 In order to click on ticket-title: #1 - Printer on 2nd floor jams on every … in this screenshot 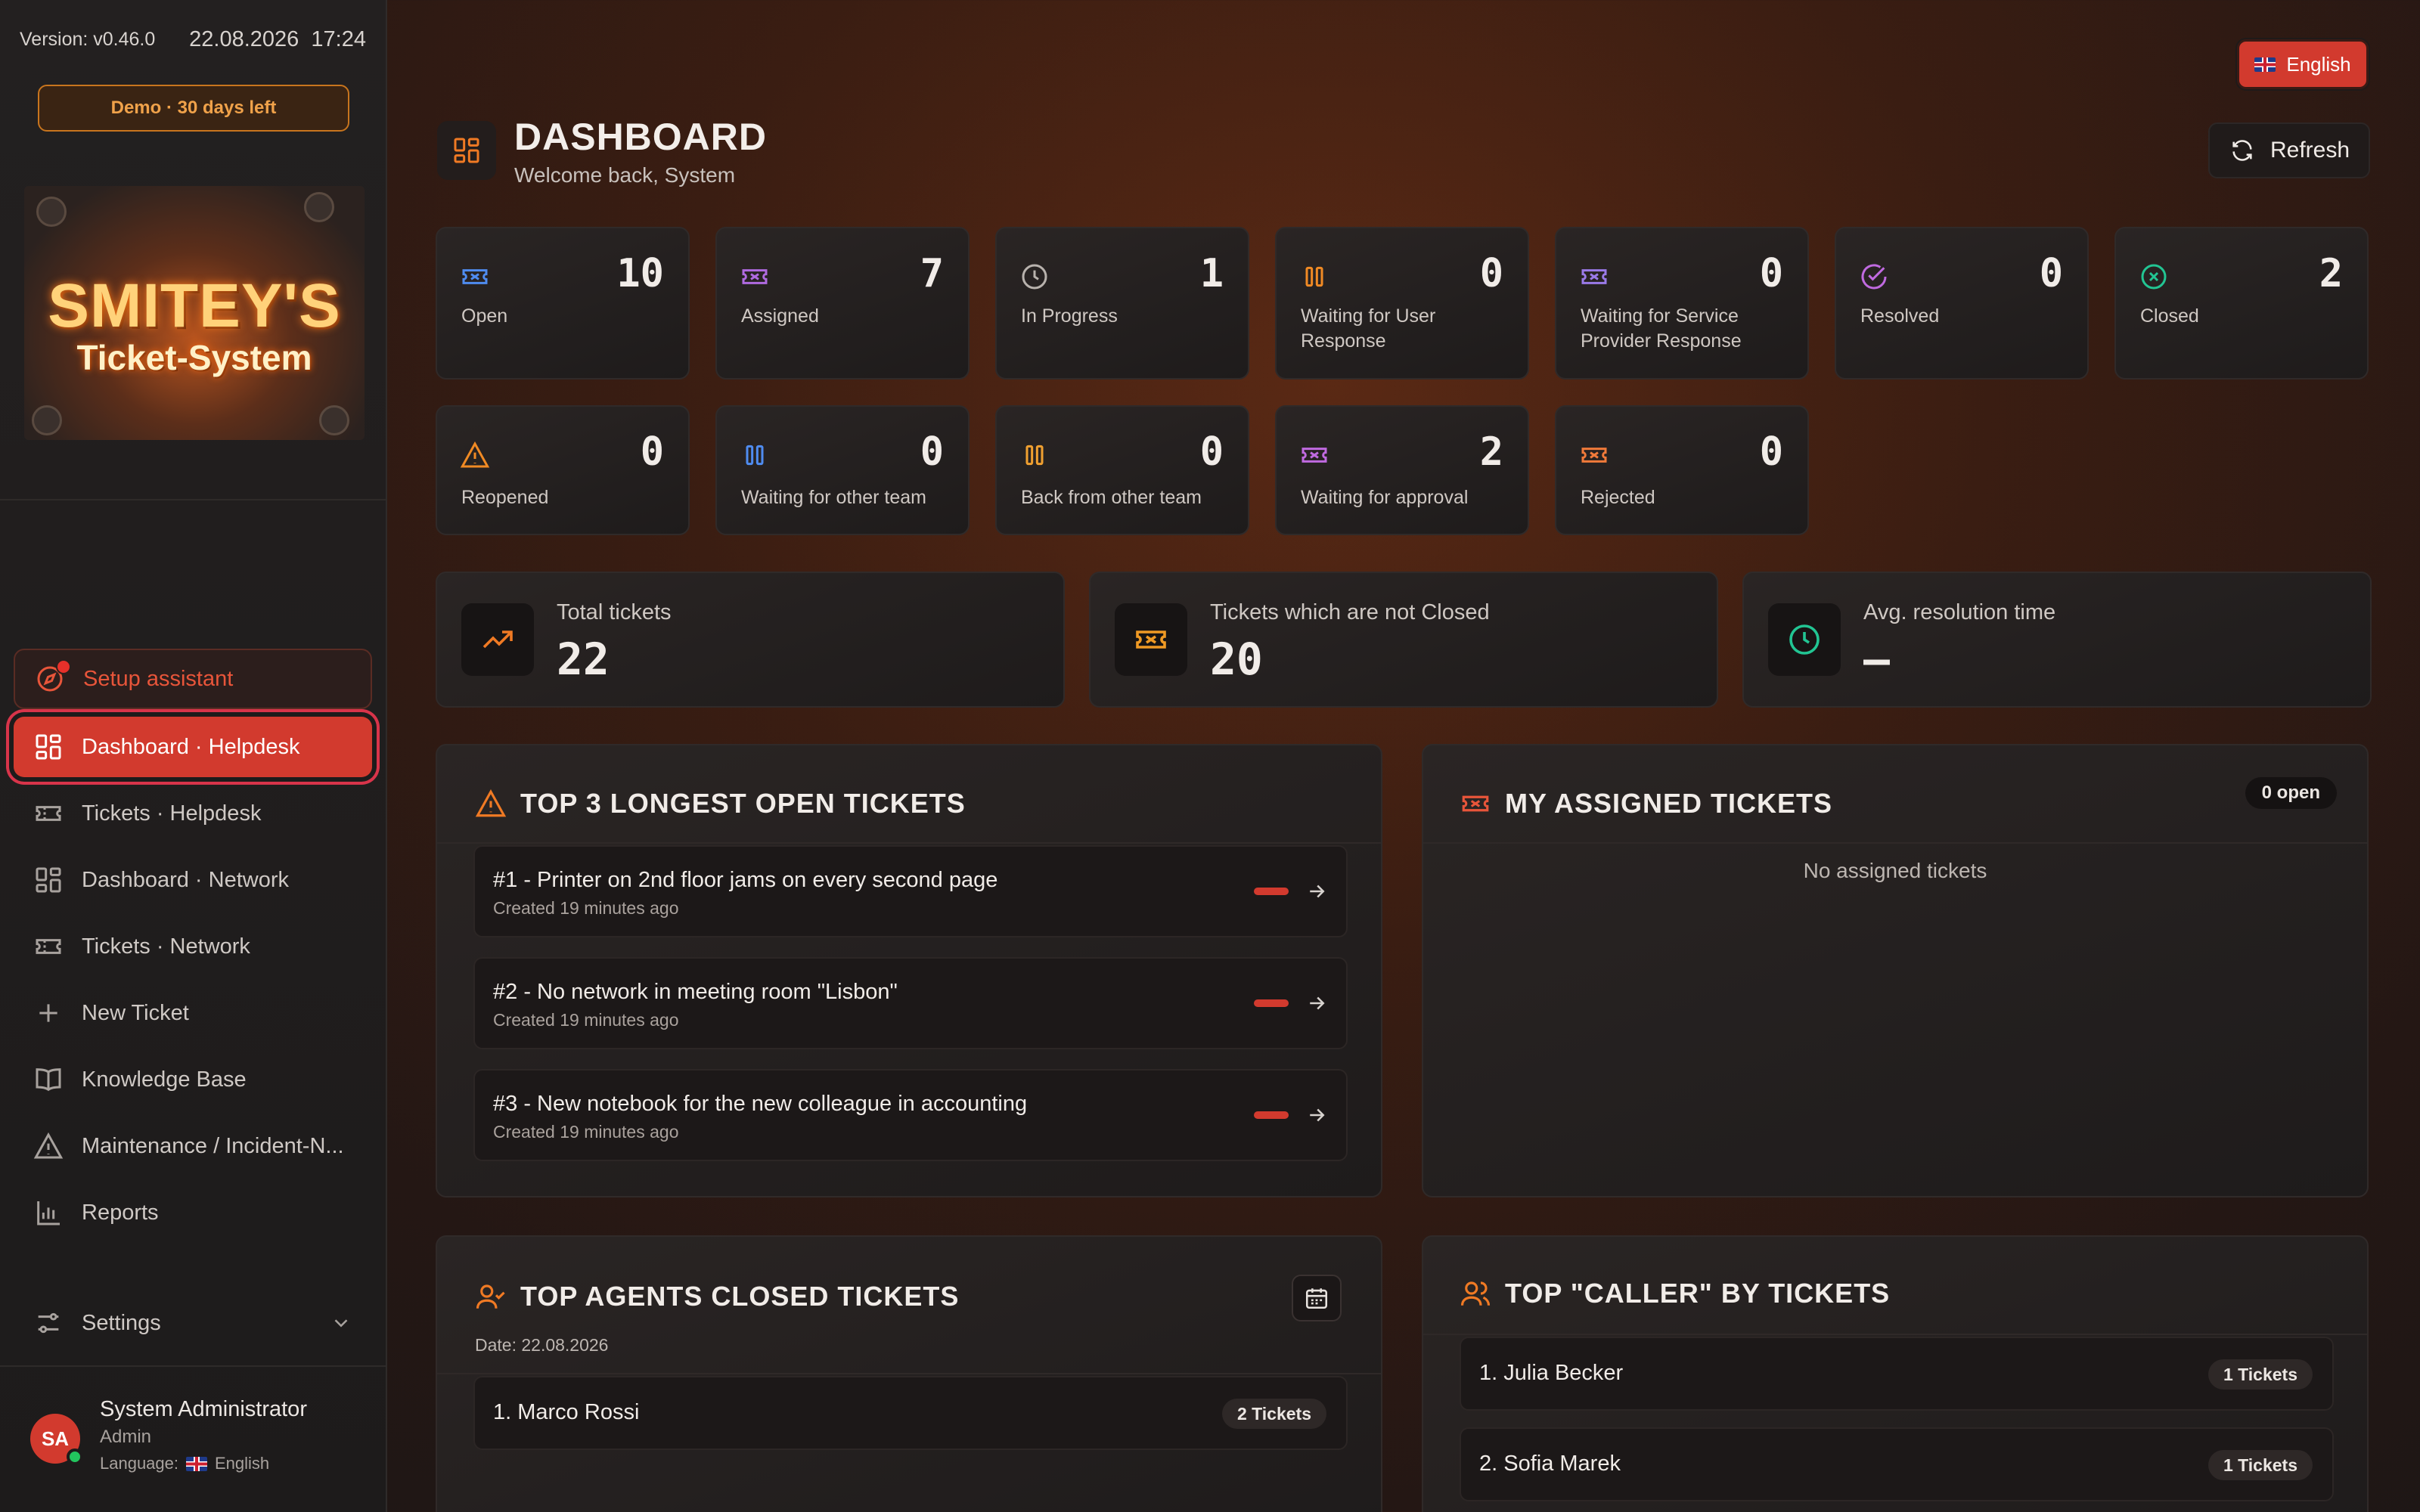, I will do `click(745, 880)`.